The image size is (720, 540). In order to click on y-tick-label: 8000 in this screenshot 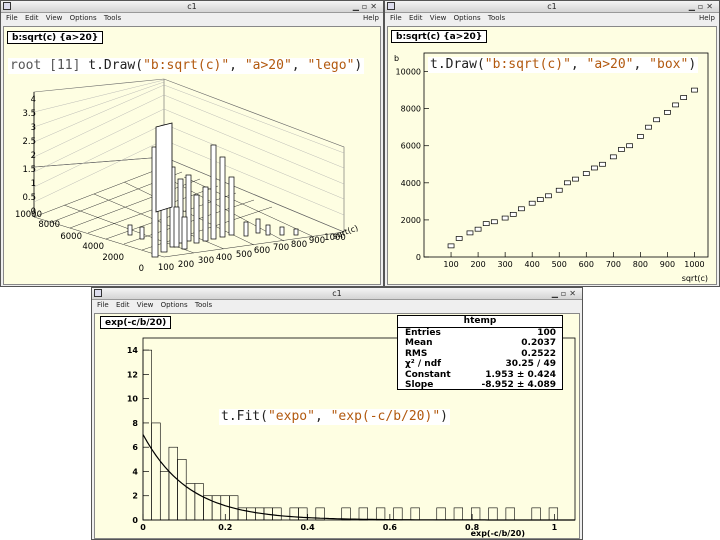, I will do `click(411, 109)`.